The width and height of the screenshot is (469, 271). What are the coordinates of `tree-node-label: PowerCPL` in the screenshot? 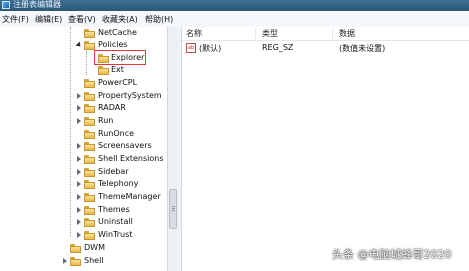 It's located at (118, 82).